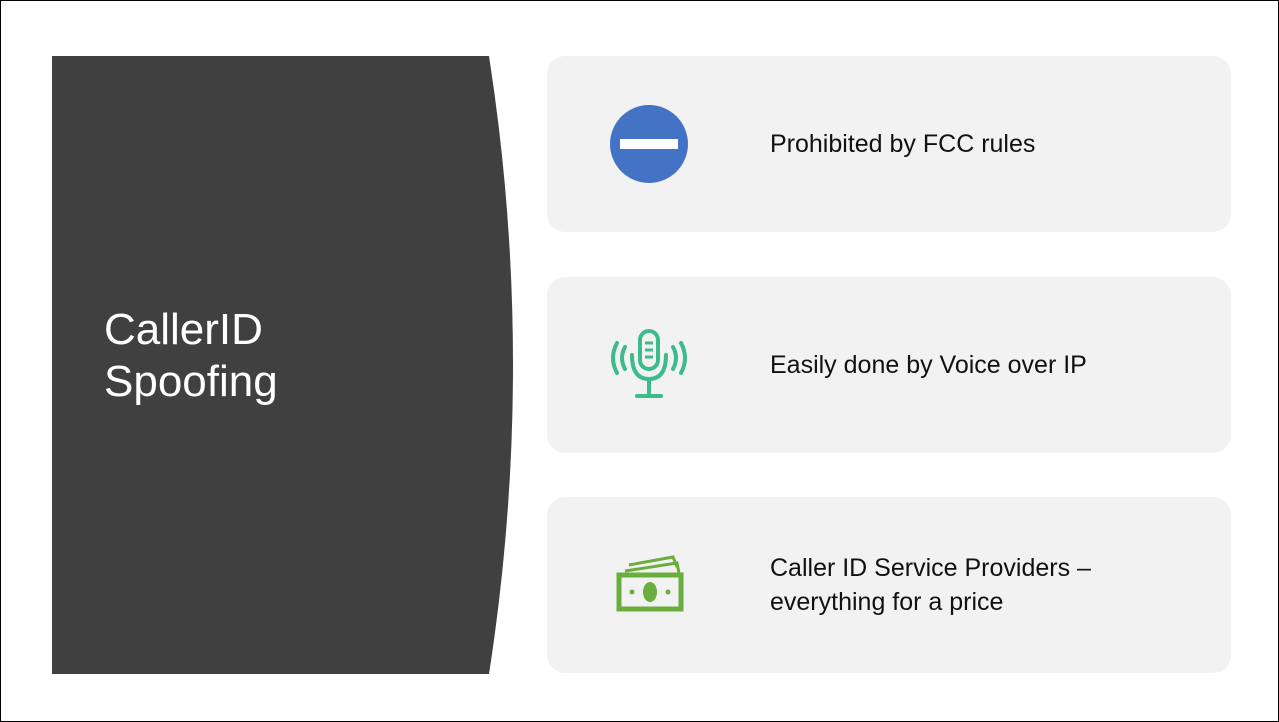 This screenshot has height=722, width=1279. I want to click on no-entry-icon, so click(649, 144).